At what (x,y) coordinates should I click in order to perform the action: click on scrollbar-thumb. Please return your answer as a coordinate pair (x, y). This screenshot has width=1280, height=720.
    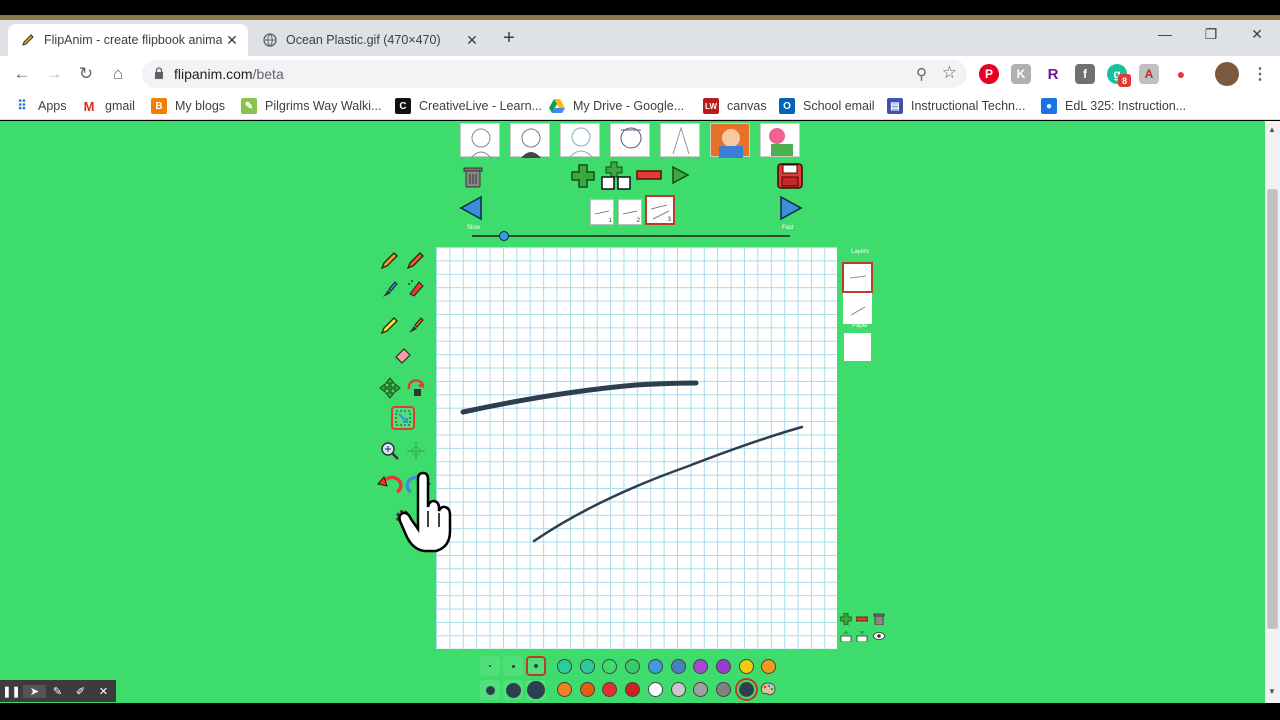
    Looking at the image, I should click on (1272, 409).